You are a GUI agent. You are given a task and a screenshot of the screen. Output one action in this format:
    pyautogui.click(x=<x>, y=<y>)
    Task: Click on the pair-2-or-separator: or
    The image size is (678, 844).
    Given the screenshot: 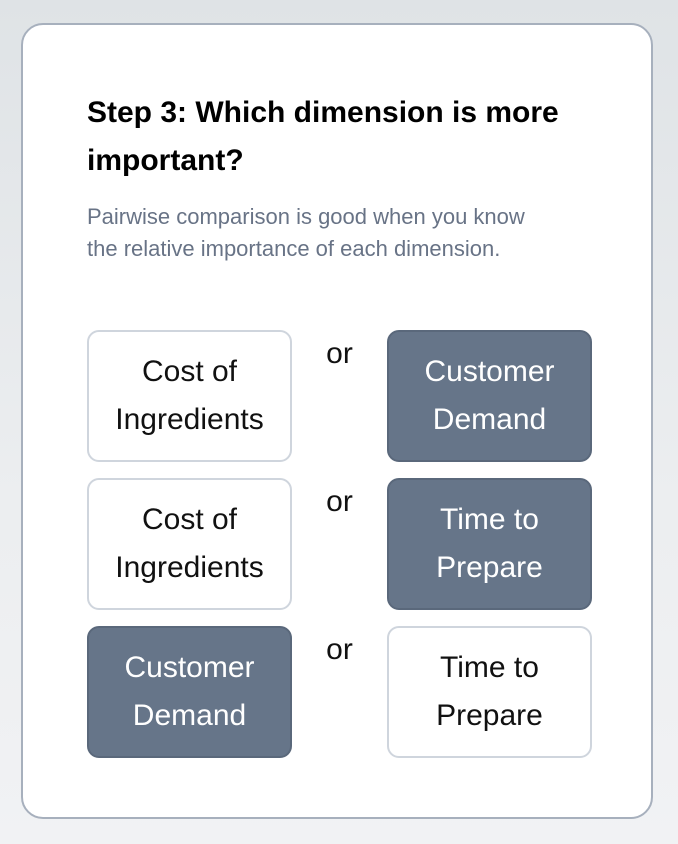 What is the action you would take?
    pyautogui.click(x=339, y=501)
    